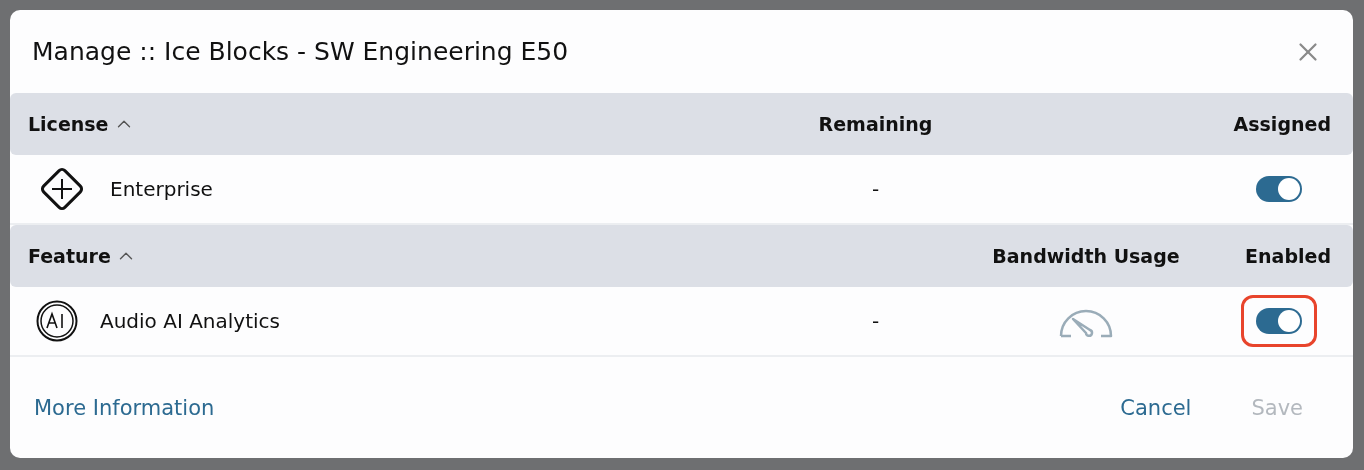 Image resolution: width=1364 pixels, height=470 pixels. What do you see at coordinates (161, 189) in the screenshot?
I see `row-name: Enterprise` at bounding box center [161, 189].